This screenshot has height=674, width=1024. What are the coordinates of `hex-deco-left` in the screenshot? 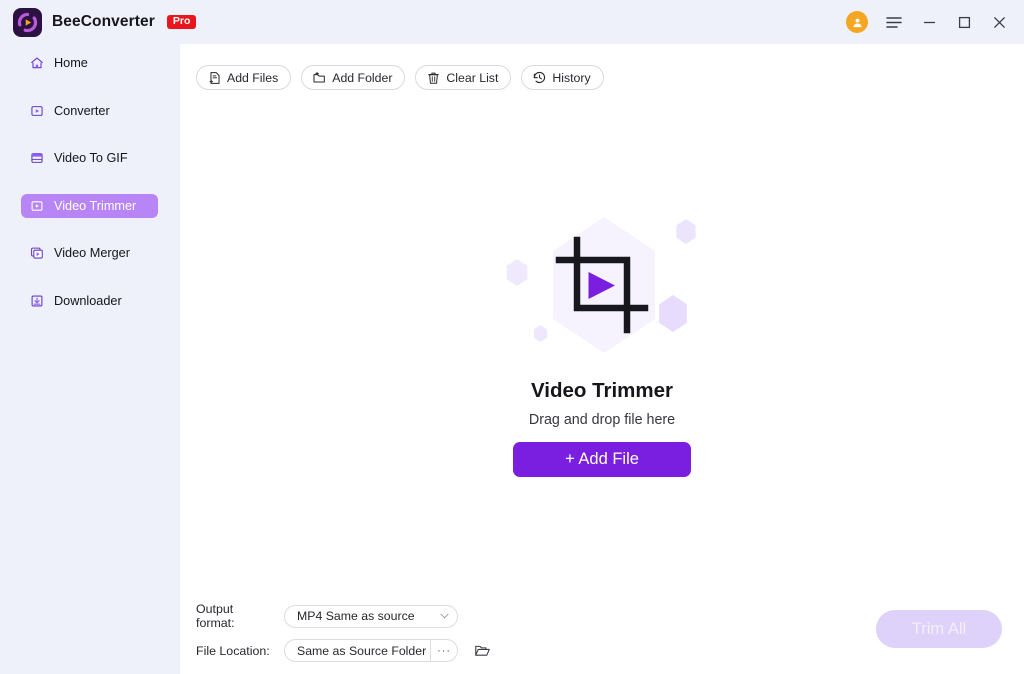 It's located at (517, 272).